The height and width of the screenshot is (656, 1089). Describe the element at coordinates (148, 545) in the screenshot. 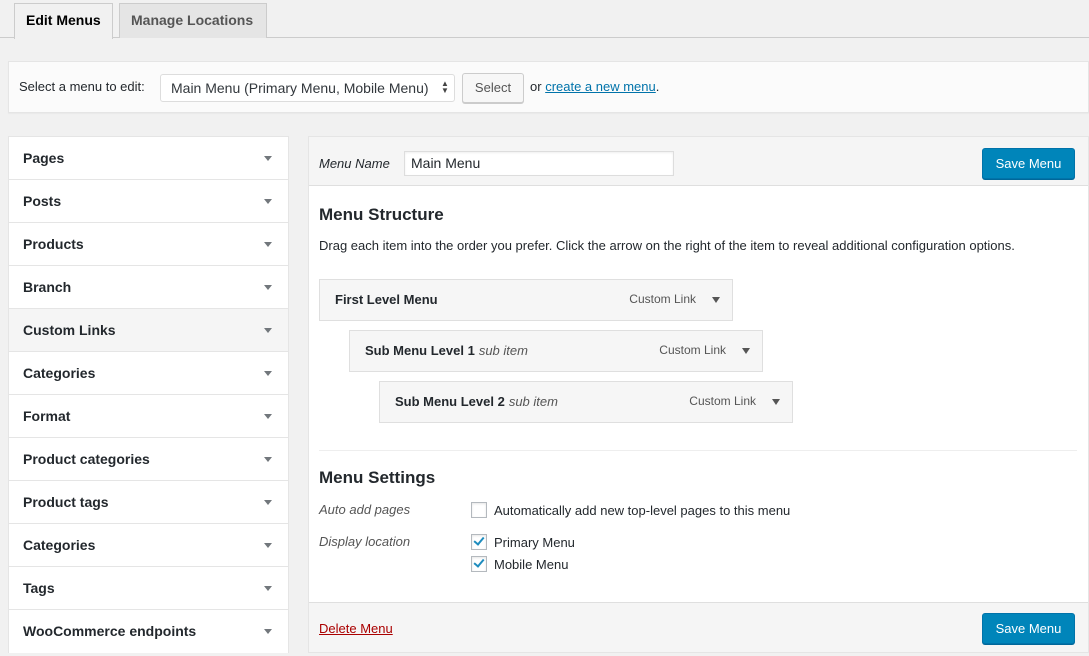

I see `accordion-item-categories-2: Categories` at that location.